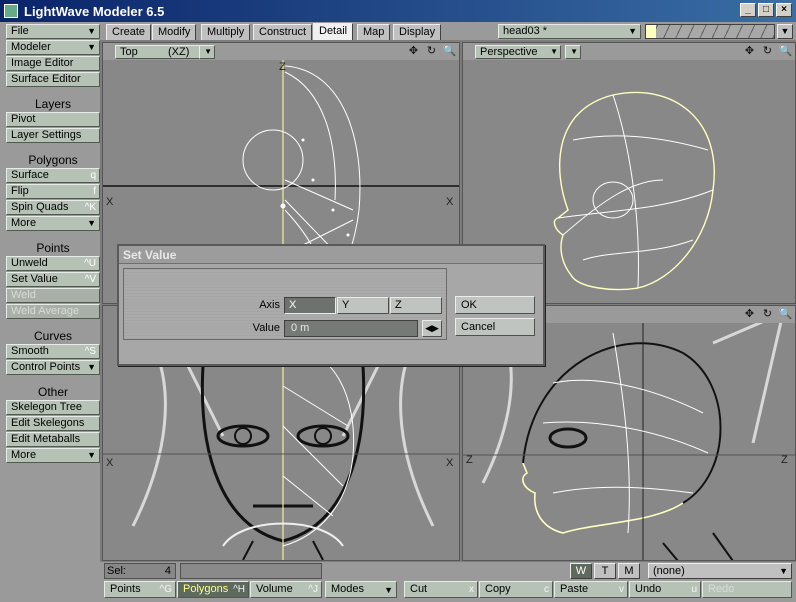  I want to click on modeler-menu: Modeler, so click(53, 47).